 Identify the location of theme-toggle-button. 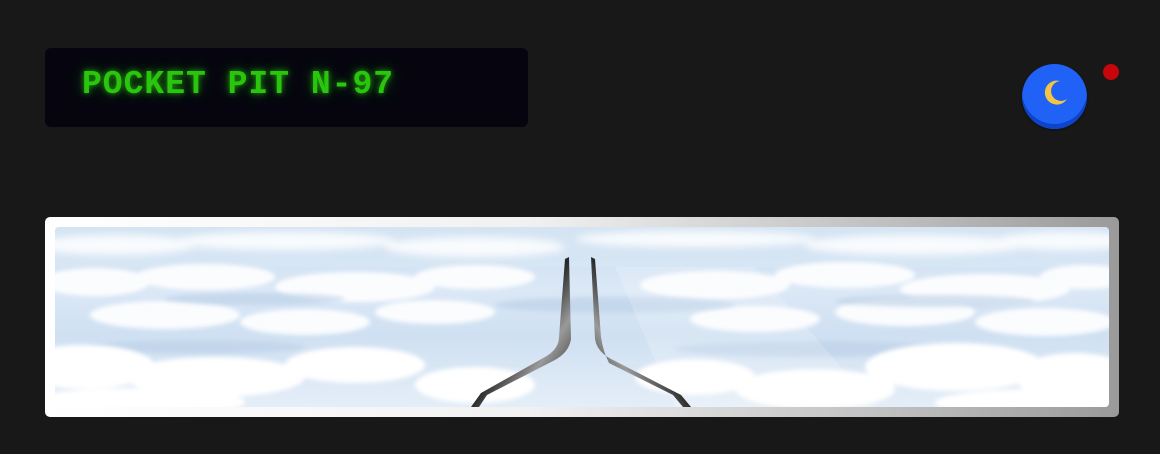
(1054, 96).